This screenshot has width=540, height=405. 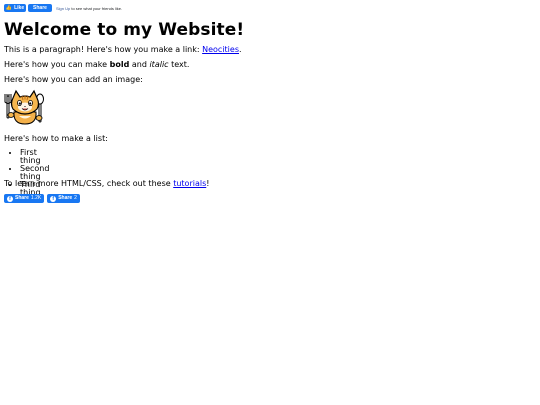 What do you see at coordinates (139, 64) in the screenshot?
I see `p2-mid: and` at bounding box center [139, 64].